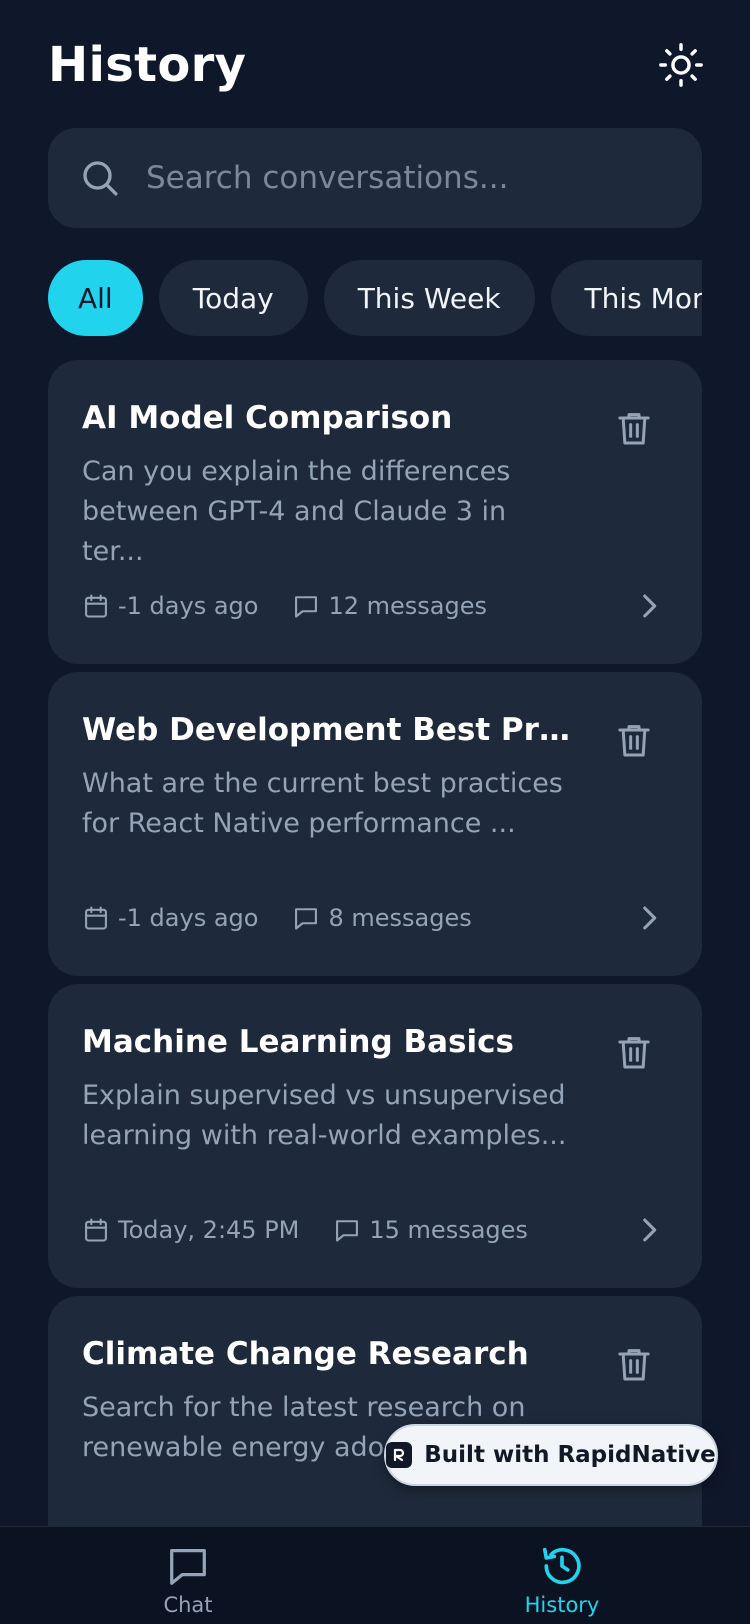 The height and width of the screenshot is (1624, 750). Describe the element at coordinates (399, 1455) in the screenshot. I see `rapidnative-logo-icon` at that location.